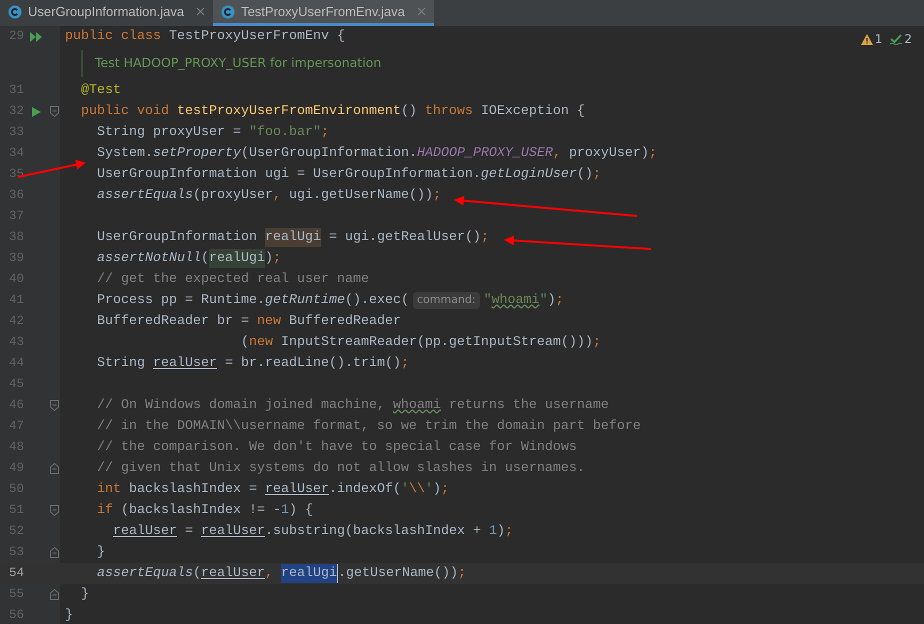 The height and width of the screenshot is (624, 924). Describe the element at coordinates (878, 39) in the screenshot. I see `warning-count: 1` at that location.